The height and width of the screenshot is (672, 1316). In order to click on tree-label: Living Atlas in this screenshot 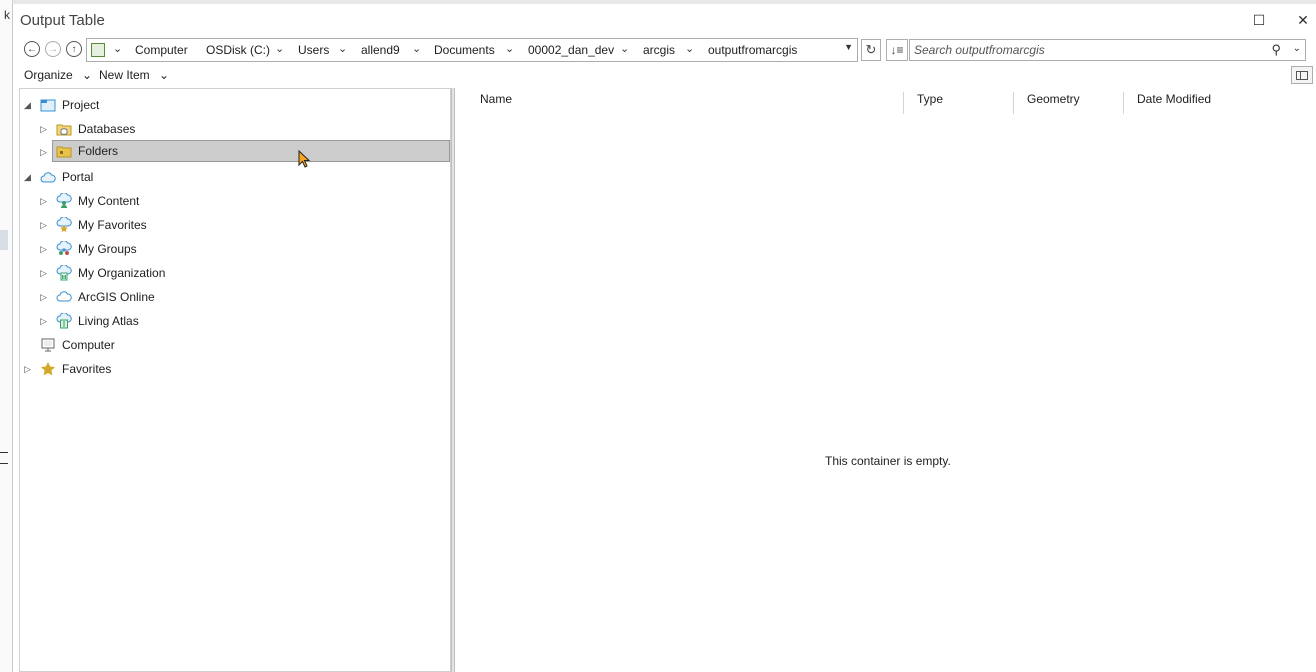, I will do `click(108, 321)`.